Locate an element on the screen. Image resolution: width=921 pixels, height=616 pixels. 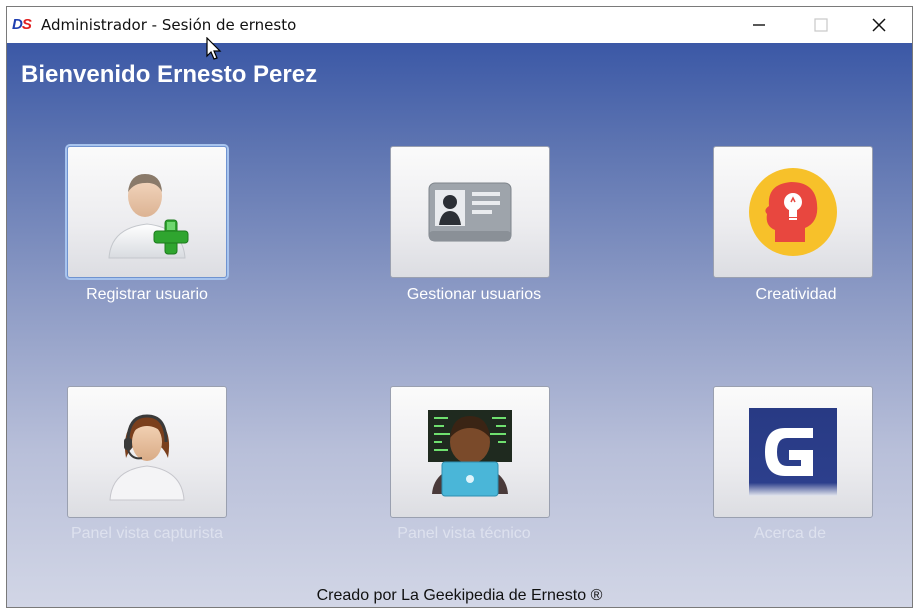
id-card-icon is located at coordinates (470, 212).